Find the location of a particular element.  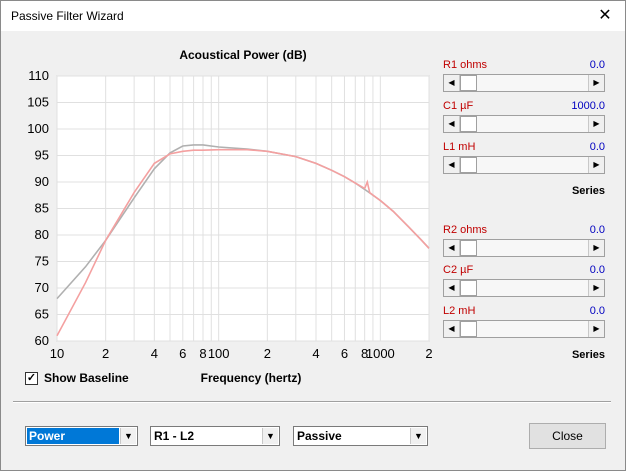

l2-control: L2 mH 0.0 ◀ ▶ is located at coordinates (524, 321).